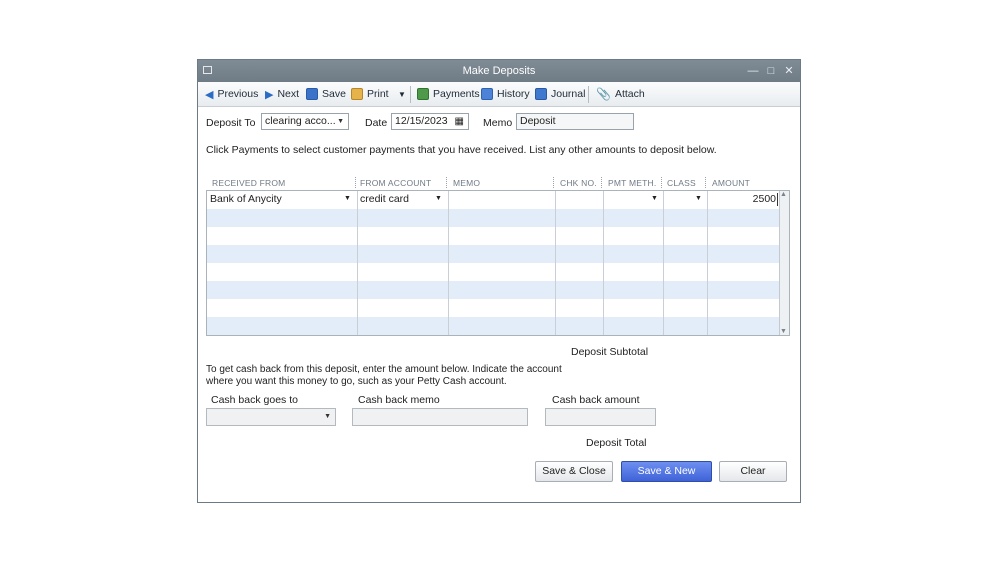 The image size is (999, 562). What do you see at coordinates (246, 199) in the screenshot?
I see `cell-received-from: Bank of Anycity` at bounding box center [246, 199].